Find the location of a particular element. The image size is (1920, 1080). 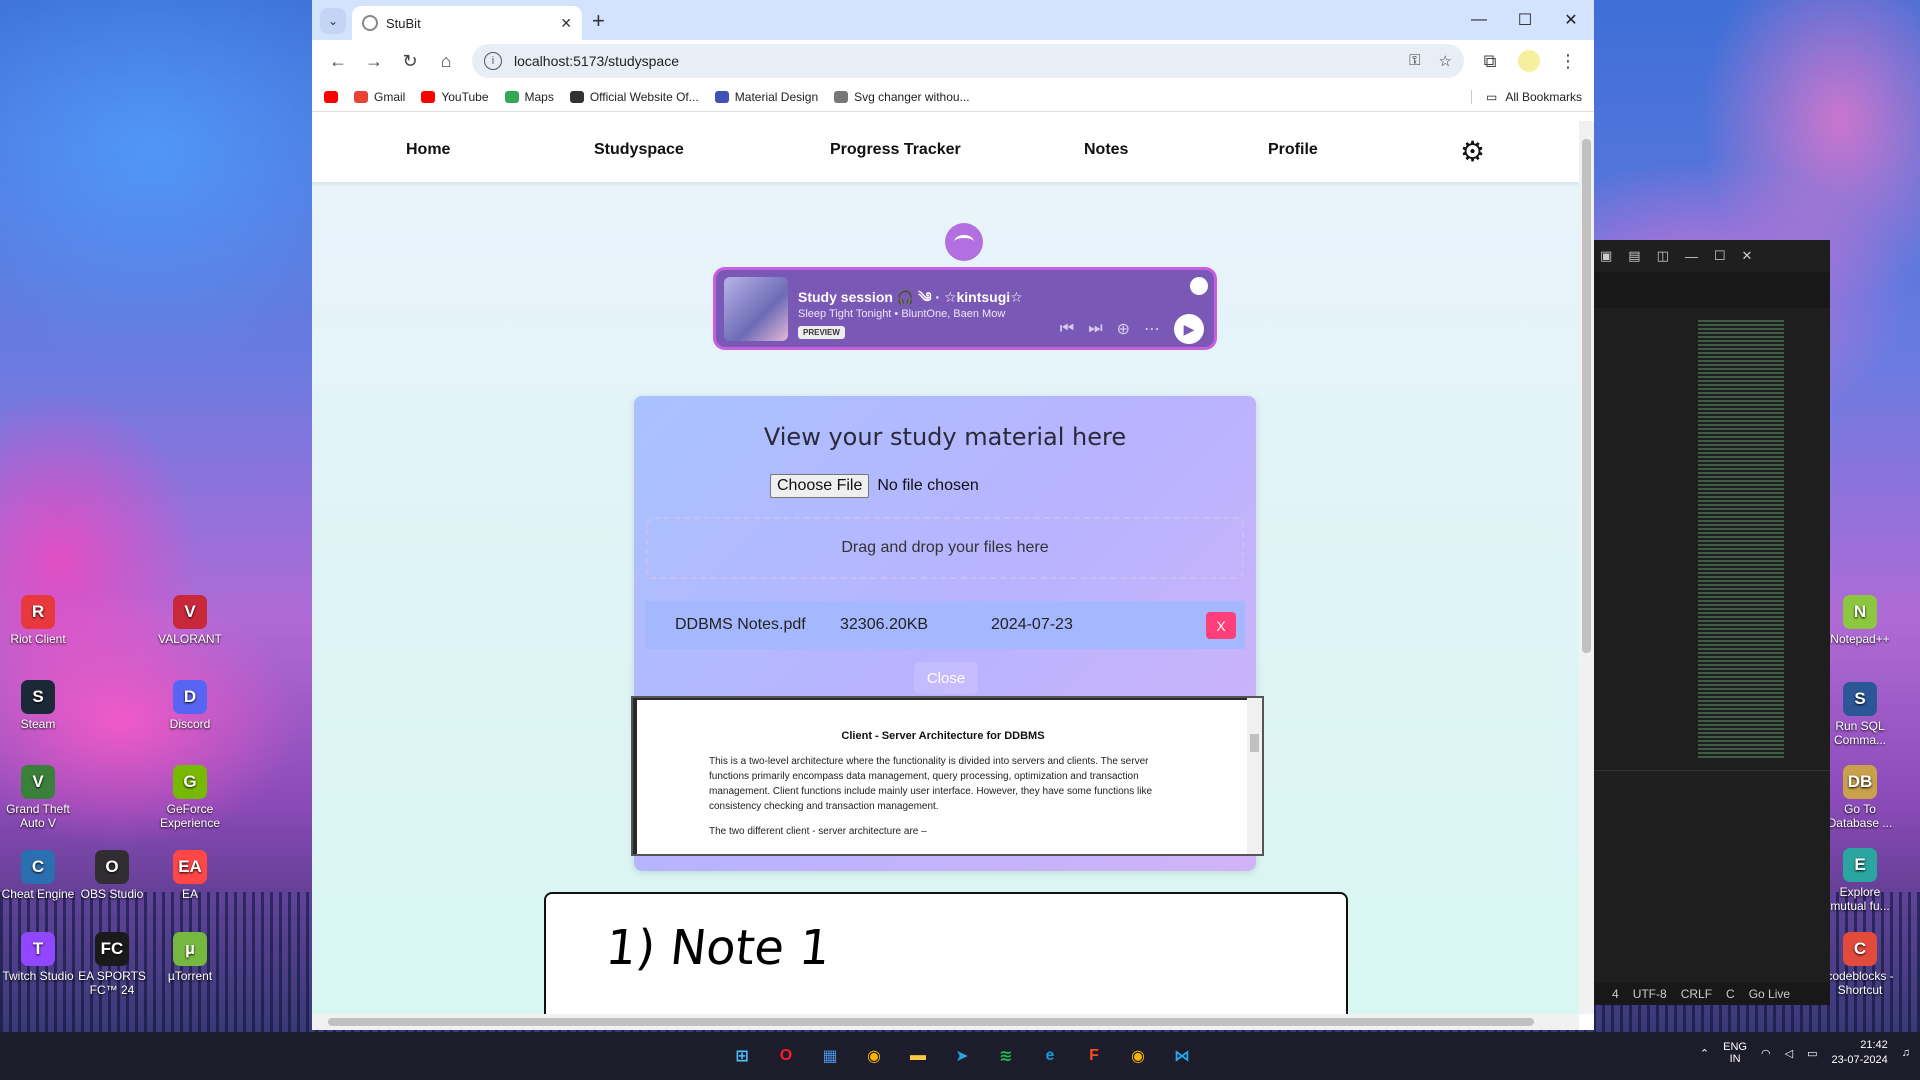

desktop-icon: V Grand Theft Auto V is located at coordinates (39, 797).